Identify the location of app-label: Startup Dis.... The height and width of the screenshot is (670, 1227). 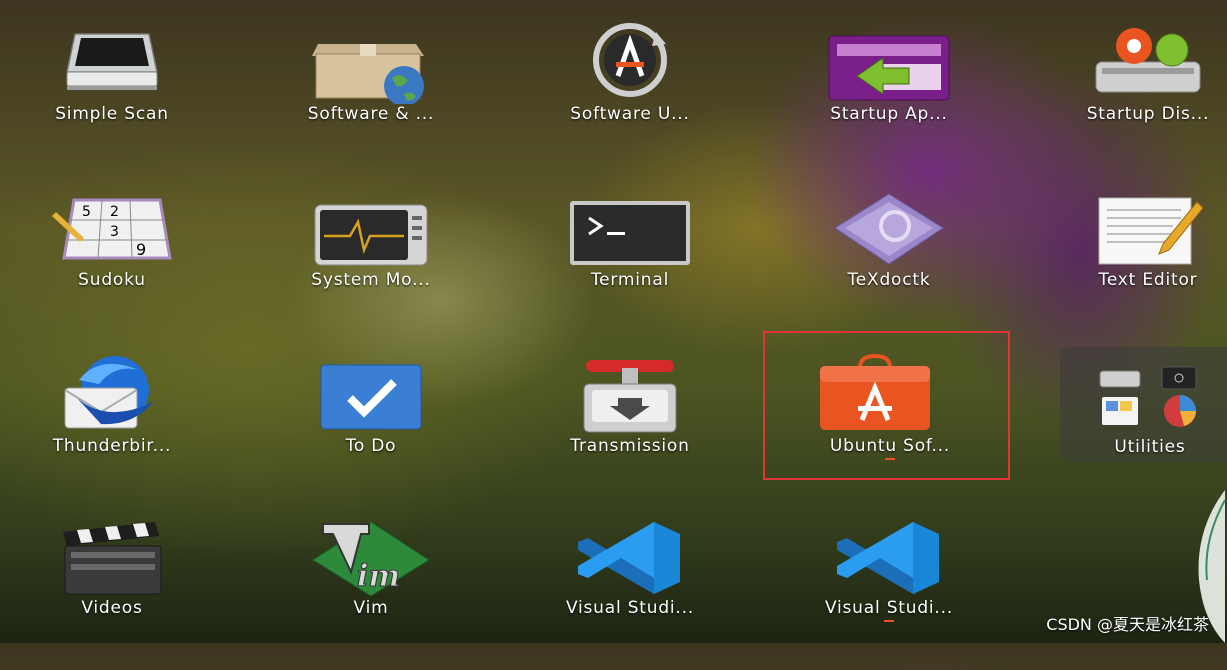
(1148, 114).